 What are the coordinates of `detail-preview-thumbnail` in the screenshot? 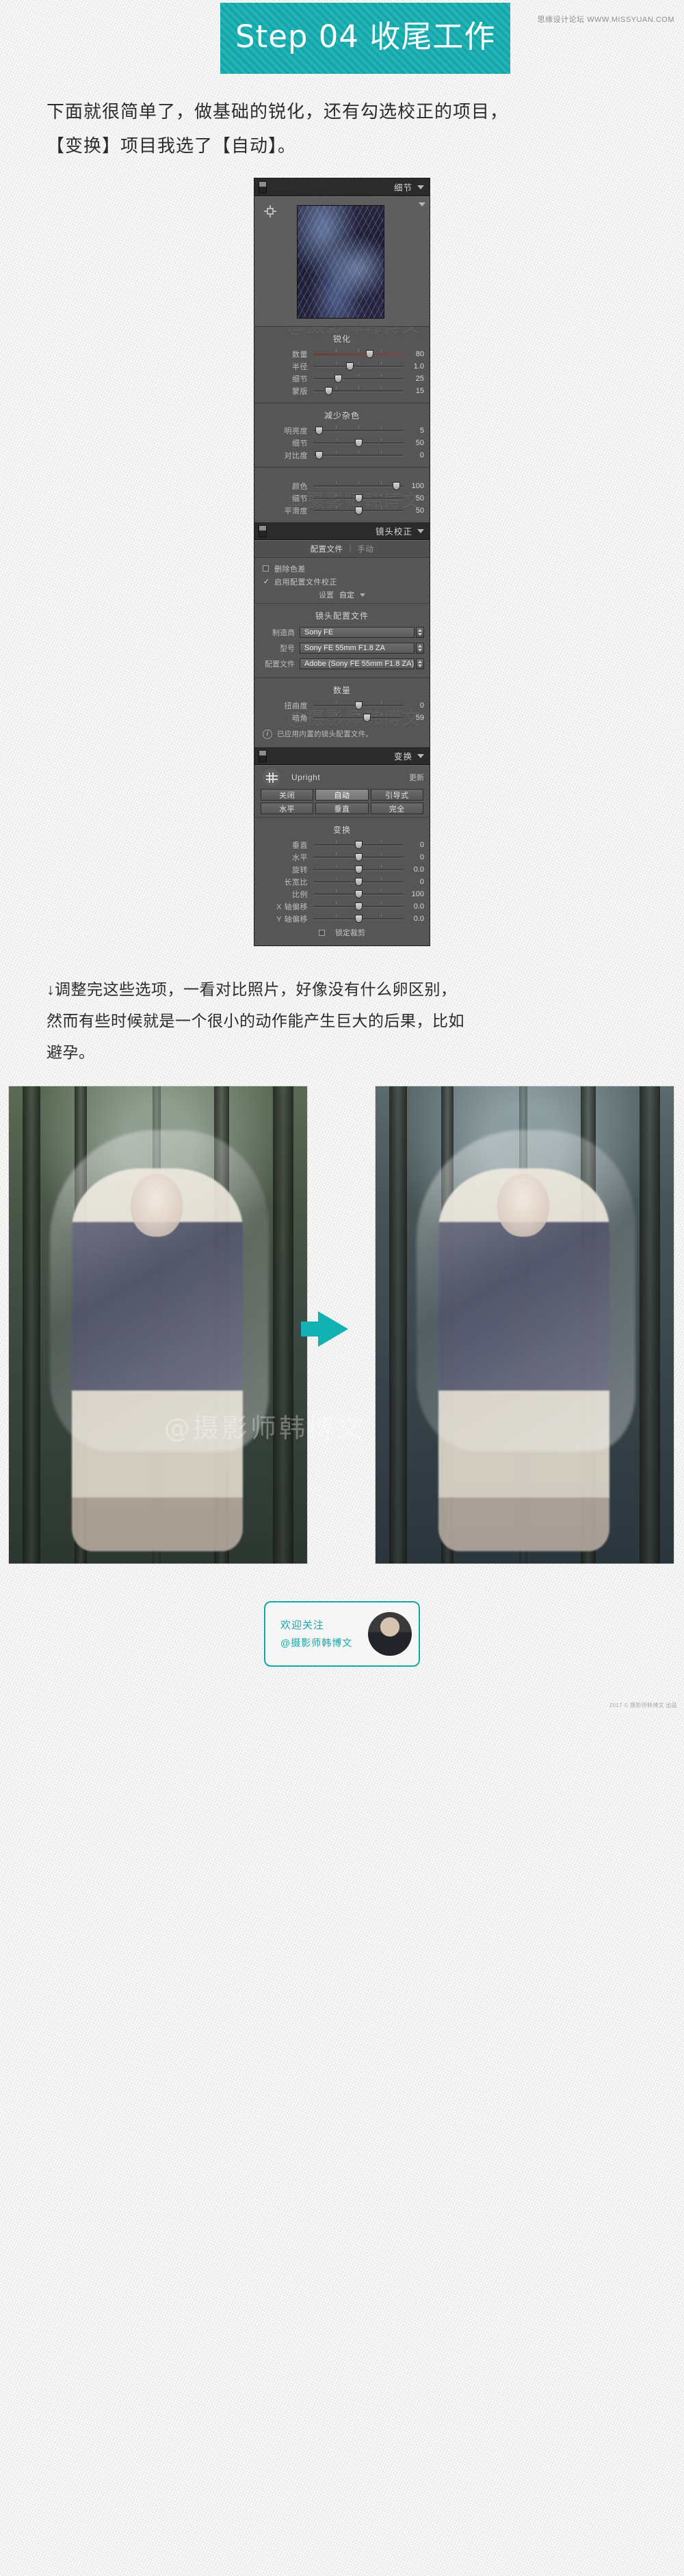 It's located at (341, 262).